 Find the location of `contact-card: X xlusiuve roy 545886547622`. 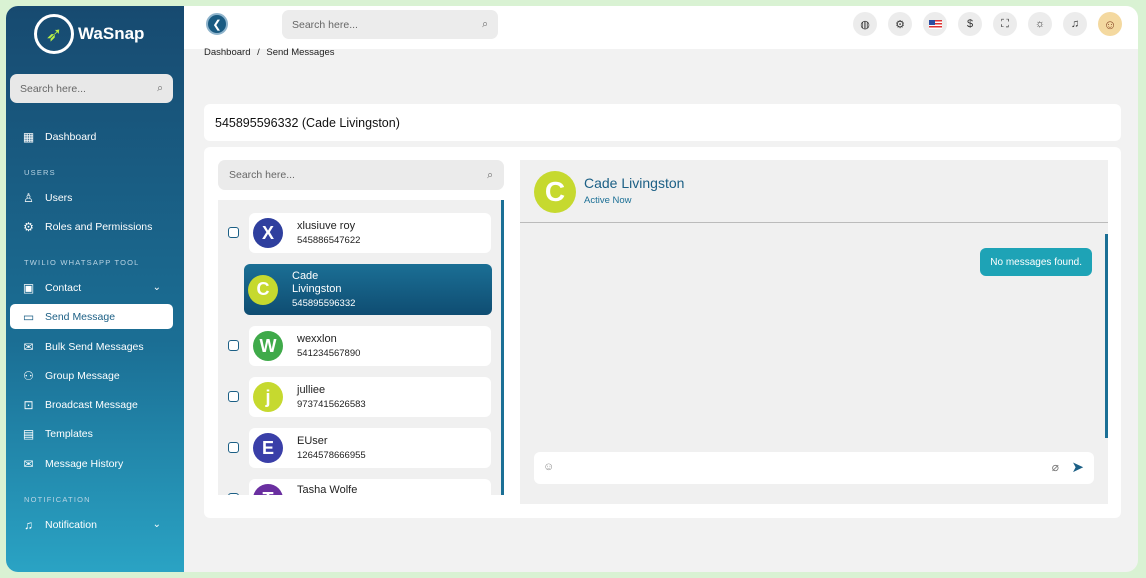

contact-card: X xlusiuve roy 545886547622 is located at coordinates (370, 233).